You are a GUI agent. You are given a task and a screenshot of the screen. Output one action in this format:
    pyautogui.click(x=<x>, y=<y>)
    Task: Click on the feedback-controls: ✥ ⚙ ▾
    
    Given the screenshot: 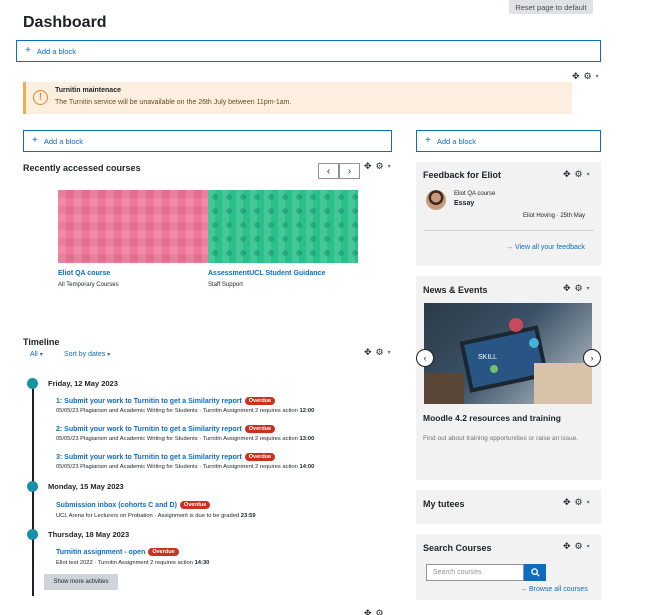 What is the action you would take?
    pyautogui.click(x=576, y=174)
    